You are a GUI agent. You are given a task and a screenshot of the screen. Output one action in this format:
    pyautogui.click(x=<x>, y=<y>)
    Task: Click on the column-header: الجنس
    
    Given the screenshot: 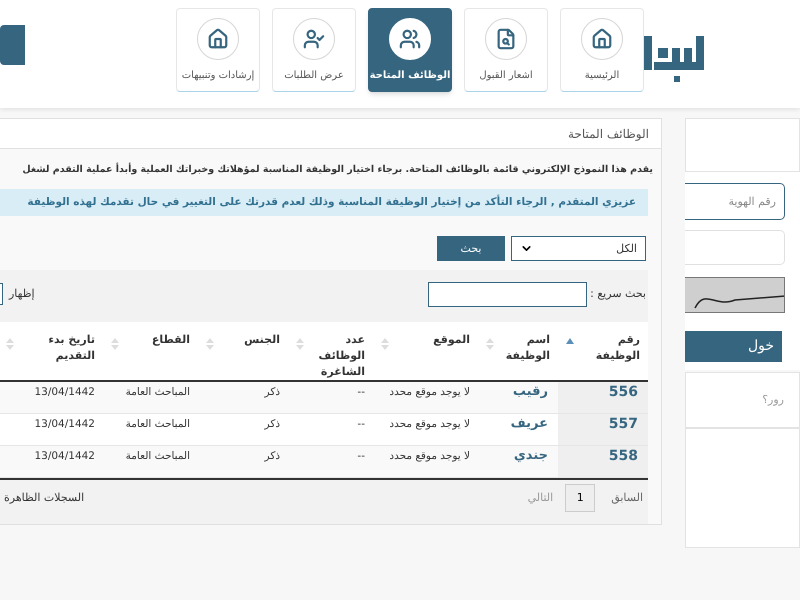 What is the action you would take?
    pyautogui.click(x=243, y=352)
    